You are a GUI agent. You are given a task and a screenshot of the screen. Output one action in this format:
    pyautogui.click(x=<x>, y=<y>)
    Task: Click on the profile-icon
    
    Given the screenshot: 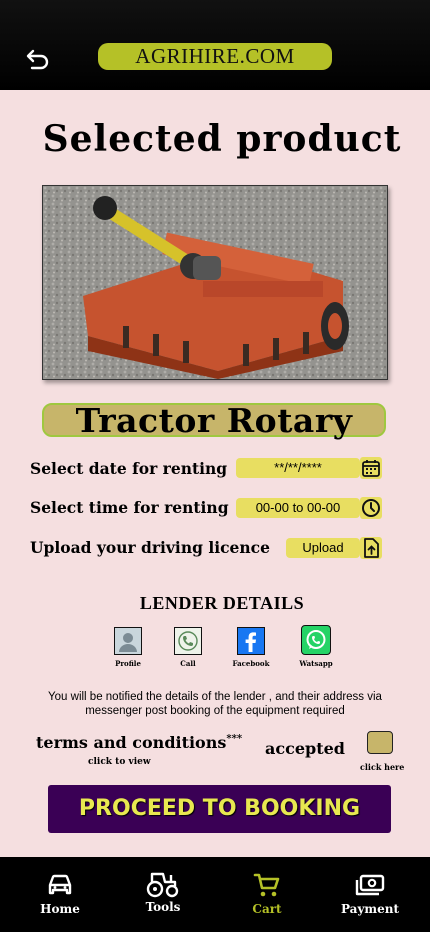 What is the action you would take?
    pyautogui.click(x=128, y=641)
    